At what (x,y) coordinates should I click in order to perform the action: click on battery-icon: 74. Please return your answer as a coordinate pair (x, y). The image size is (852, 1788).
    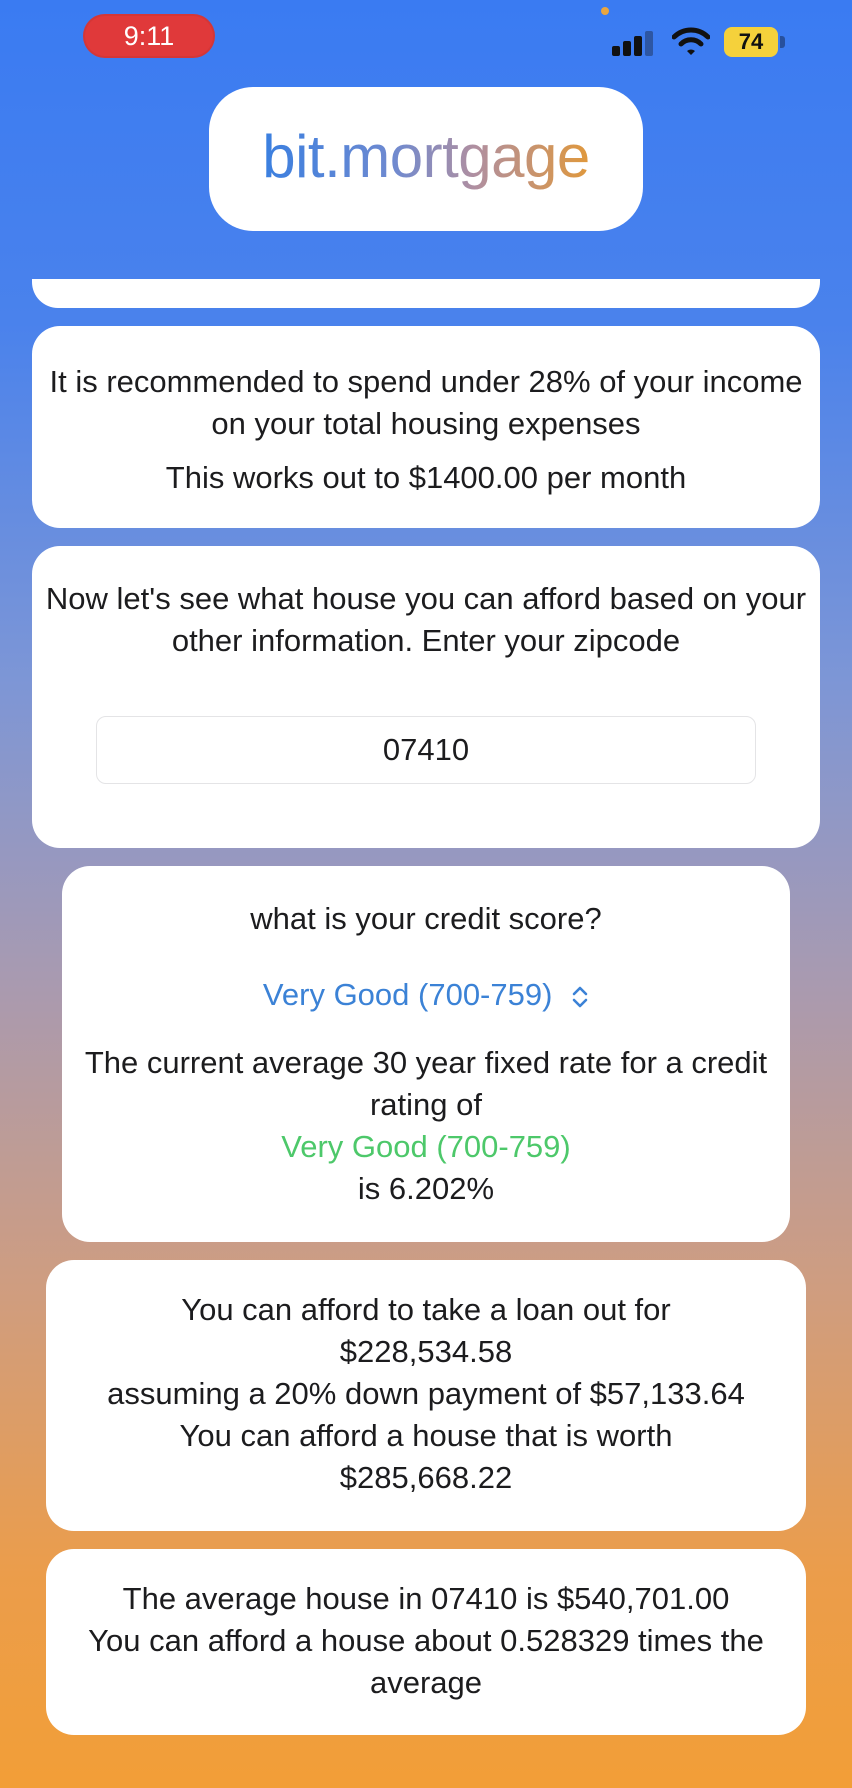
    Looking at the image, I should click on (751, 42).